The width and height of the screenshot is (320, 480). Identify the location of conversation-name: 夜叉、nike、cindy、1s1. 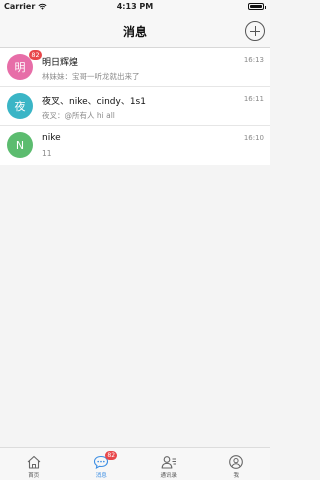
(94, 102).